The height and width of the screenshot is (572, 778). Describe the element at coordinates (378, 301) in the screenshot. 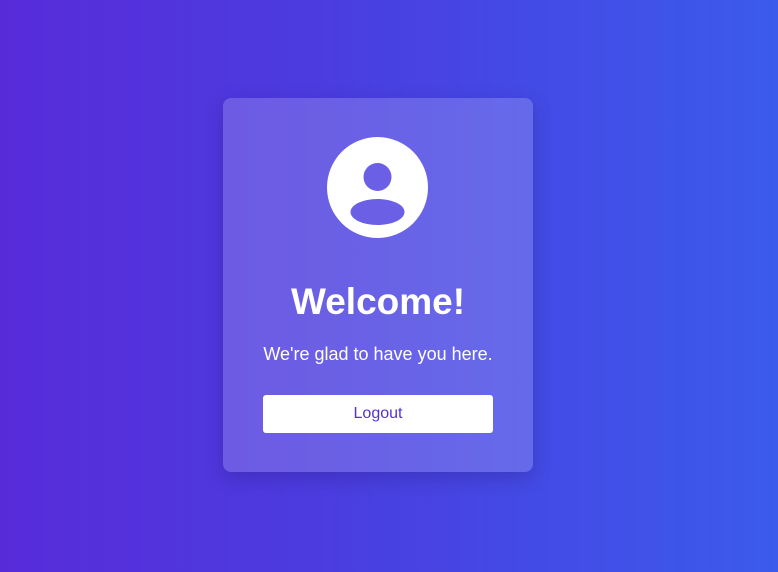

I see `page-title: Welcome!` at that location.